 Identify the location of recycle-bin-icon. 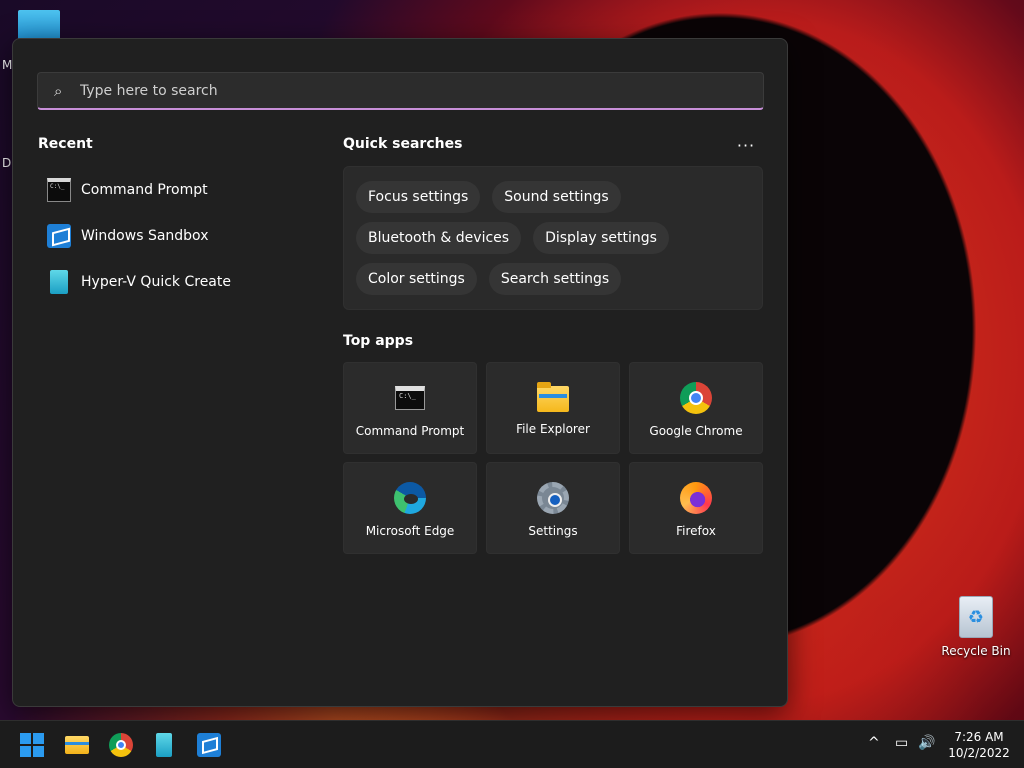
(976, 617).